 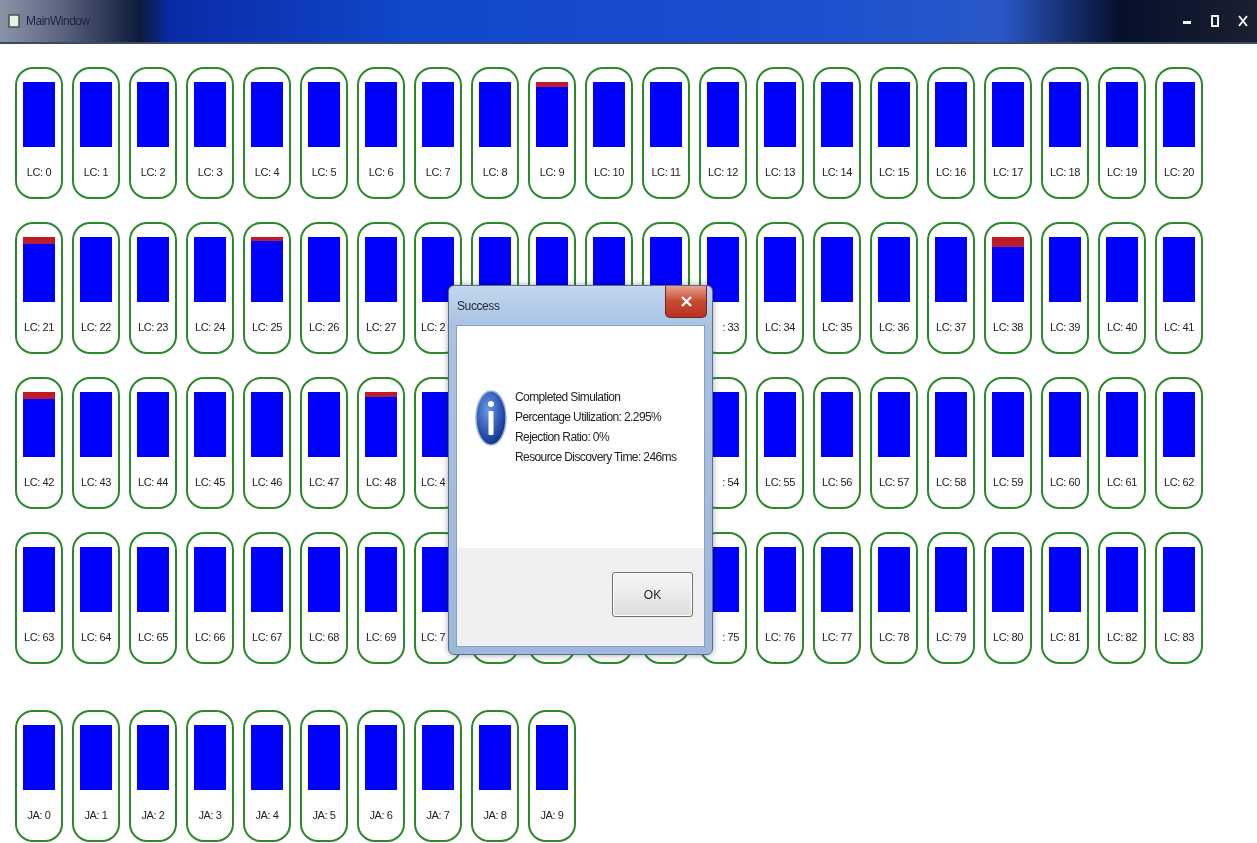 What do you see at coordinates (730, 637) in the screenshot?
I see `node-label: : 75` at bounding box center [730, 637].